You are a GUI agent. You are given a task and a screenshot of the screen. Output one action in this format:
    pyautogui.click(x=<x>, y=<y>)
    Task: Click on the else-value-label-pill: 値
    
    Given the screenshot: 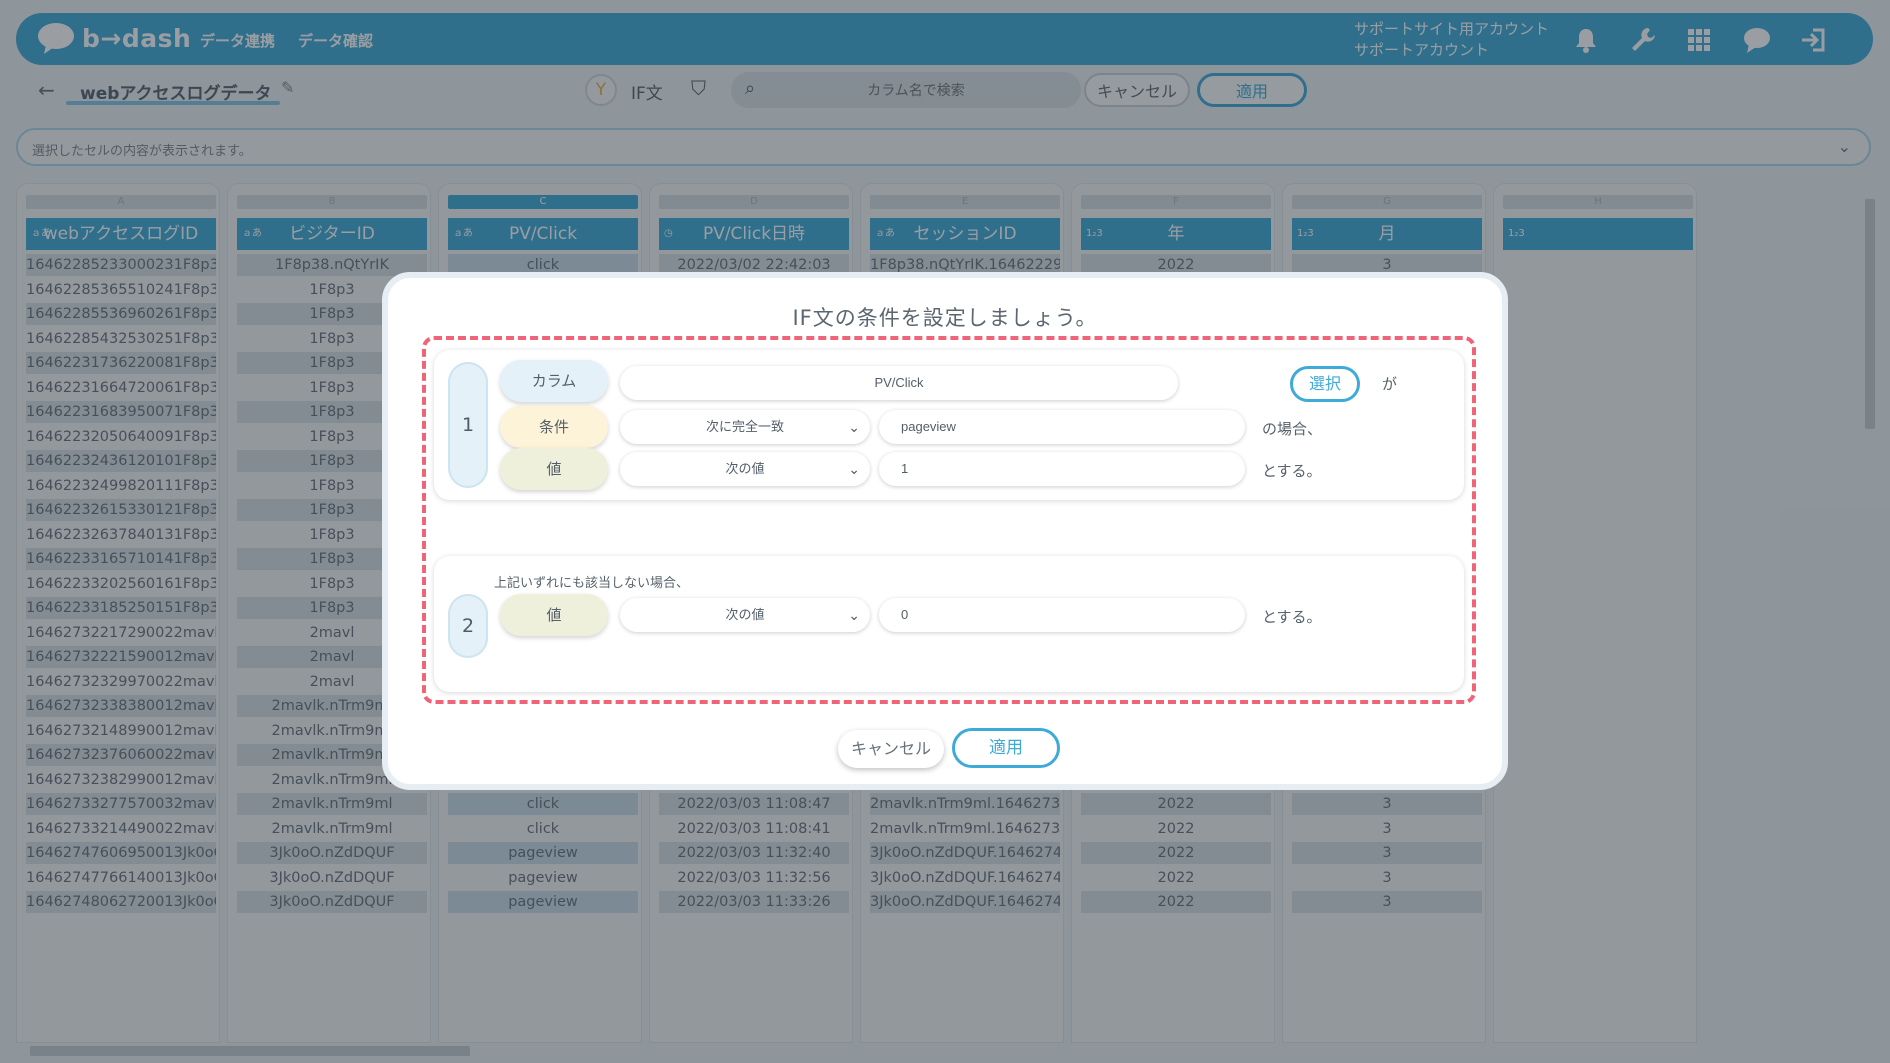 What is the action you would take?
    pyautogui.click(x=554, y=615)
    